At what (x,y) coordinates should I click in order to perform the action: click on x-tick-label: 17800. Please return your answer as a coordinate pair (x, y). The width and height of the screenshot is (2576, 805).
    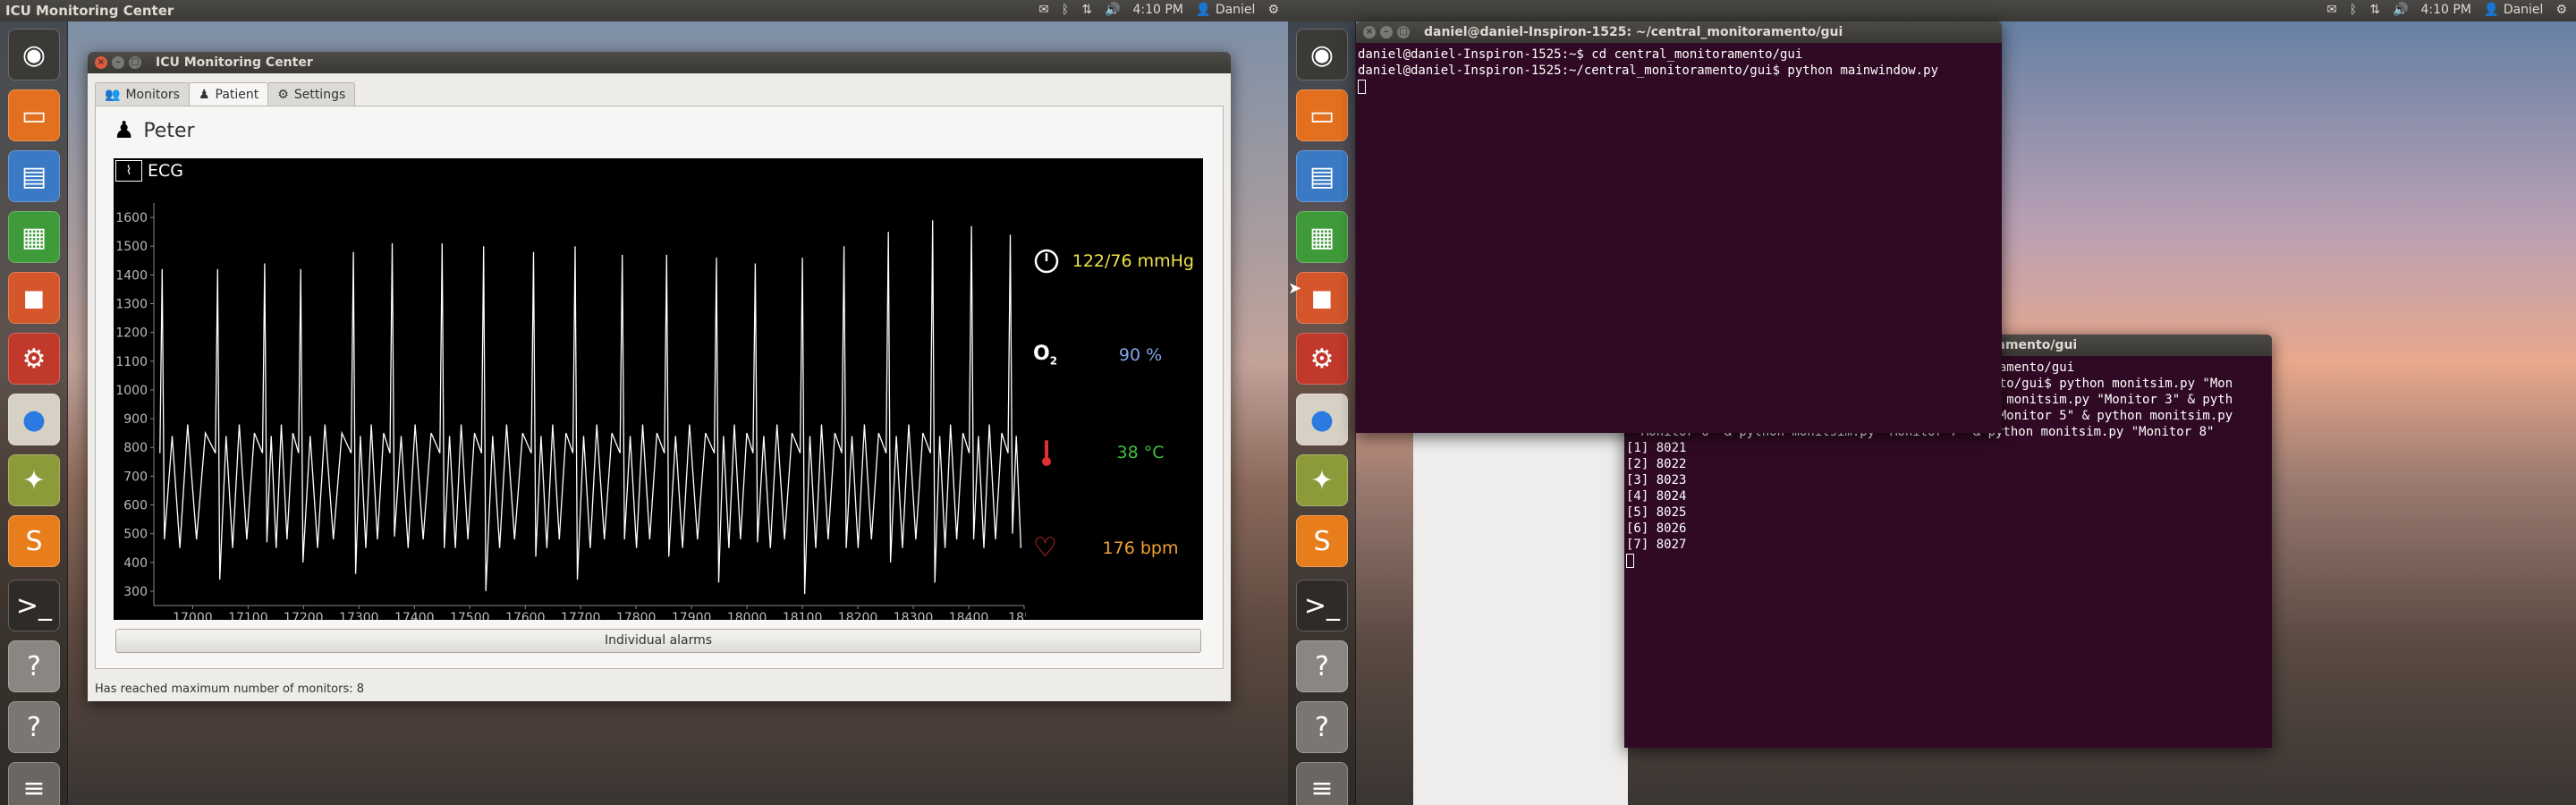
    Looking at the image, I should click on (636, 615).